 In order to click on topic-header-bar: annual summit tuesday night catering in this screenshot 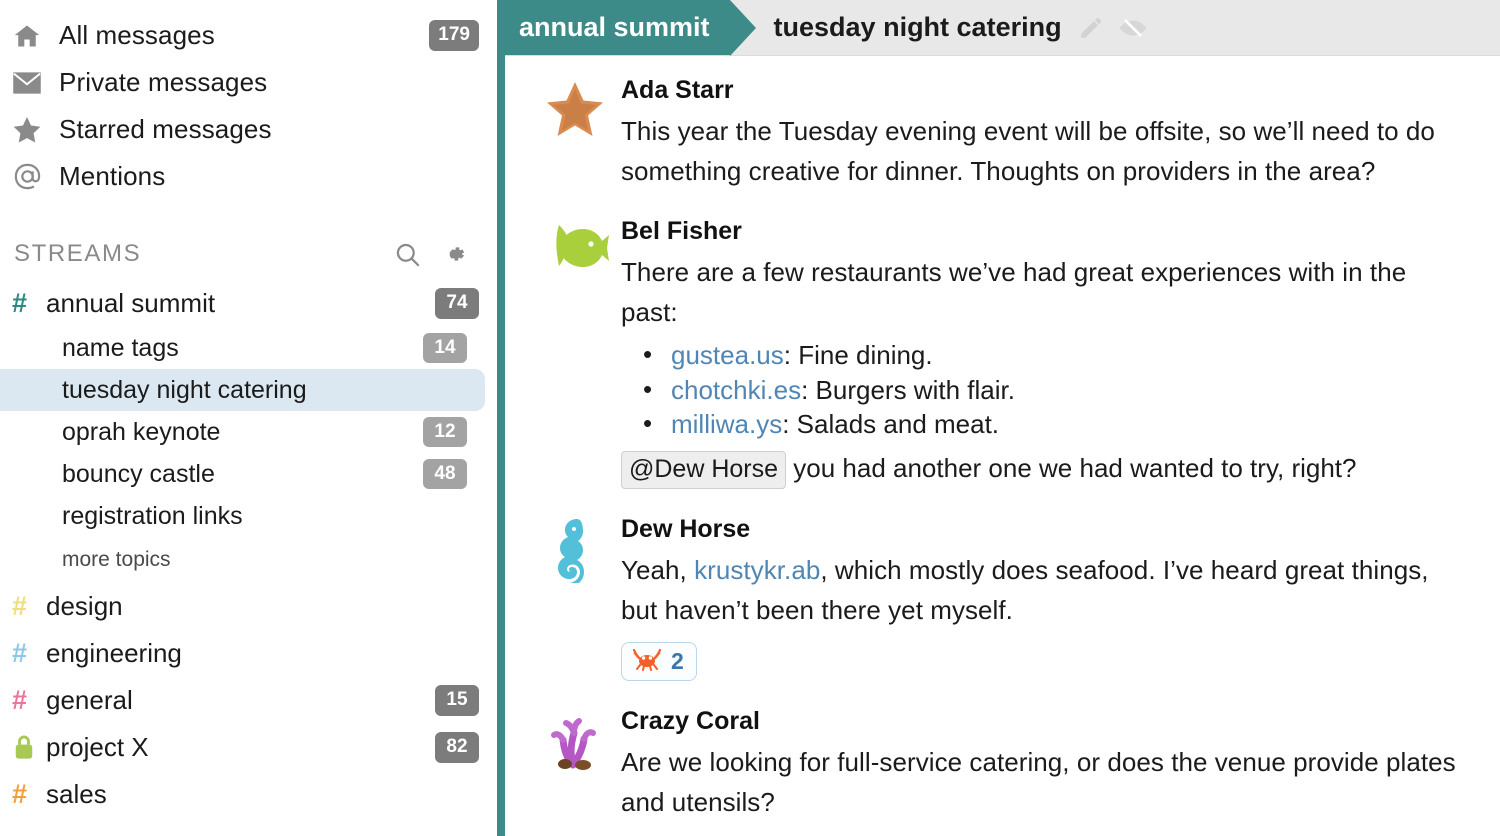, I will do `click(1002, 28)`.